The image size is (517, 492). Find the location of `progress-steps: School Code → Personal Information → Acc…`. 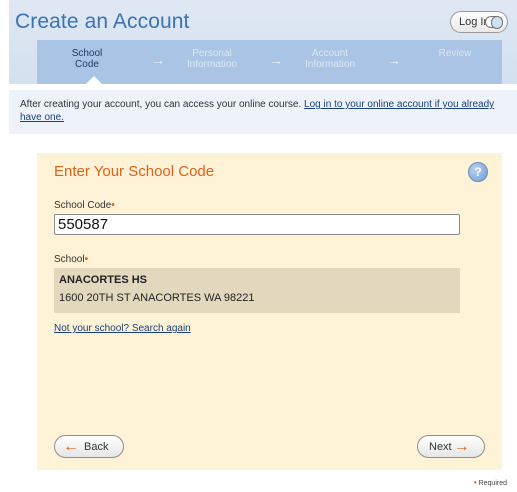

progress-steps: School Code → Personal Information → Acc… is located at coordinates (269, 62).